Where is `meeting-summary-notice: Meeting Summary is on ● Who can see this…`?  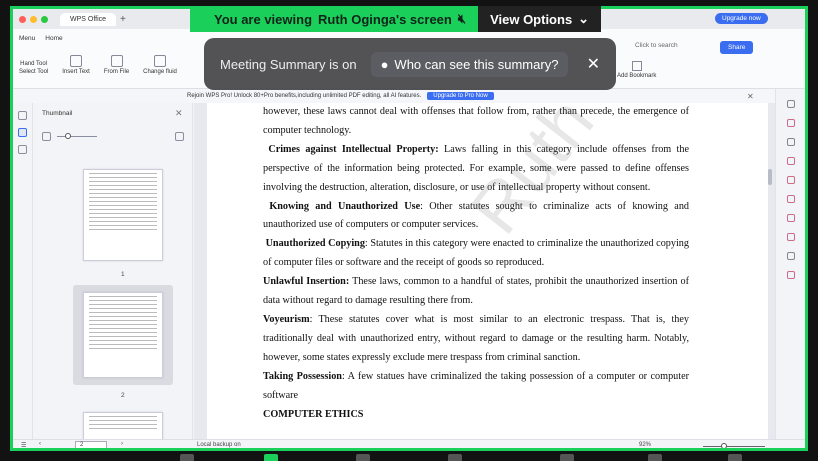
meeting-summary-notice: Meeting Summary is on ● Who can see this… is located at coordinates (410, 64).